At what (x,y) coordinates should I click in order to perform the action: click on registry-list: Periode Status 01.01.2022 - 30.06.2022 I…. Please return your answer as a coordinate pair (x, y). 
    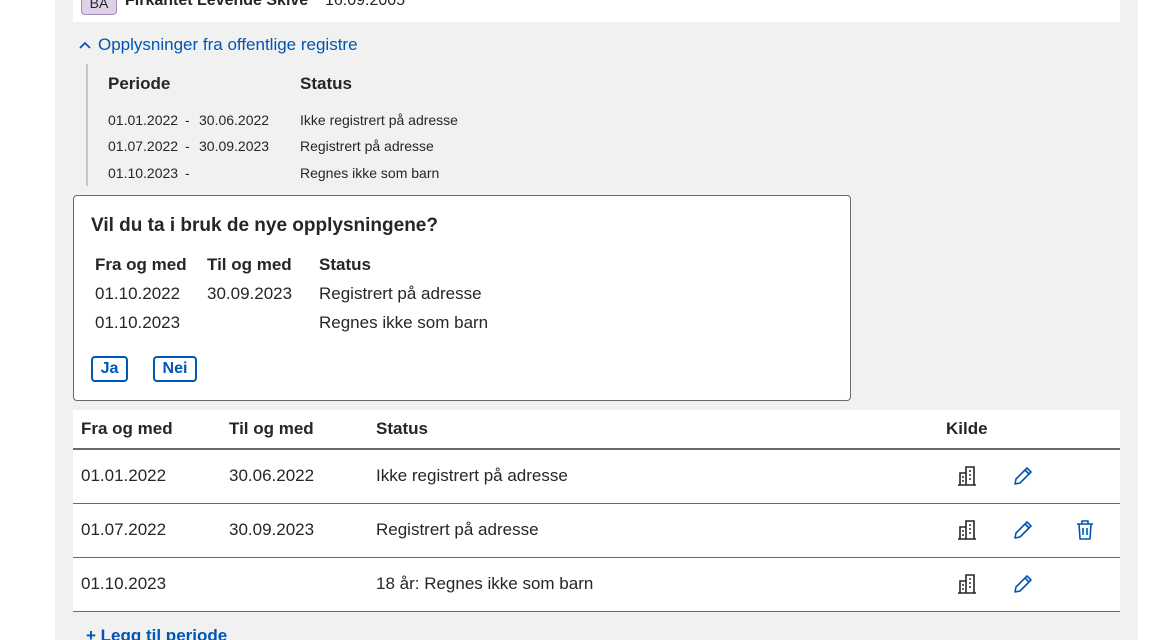
    Looking at the image, I should click on (296, 125).